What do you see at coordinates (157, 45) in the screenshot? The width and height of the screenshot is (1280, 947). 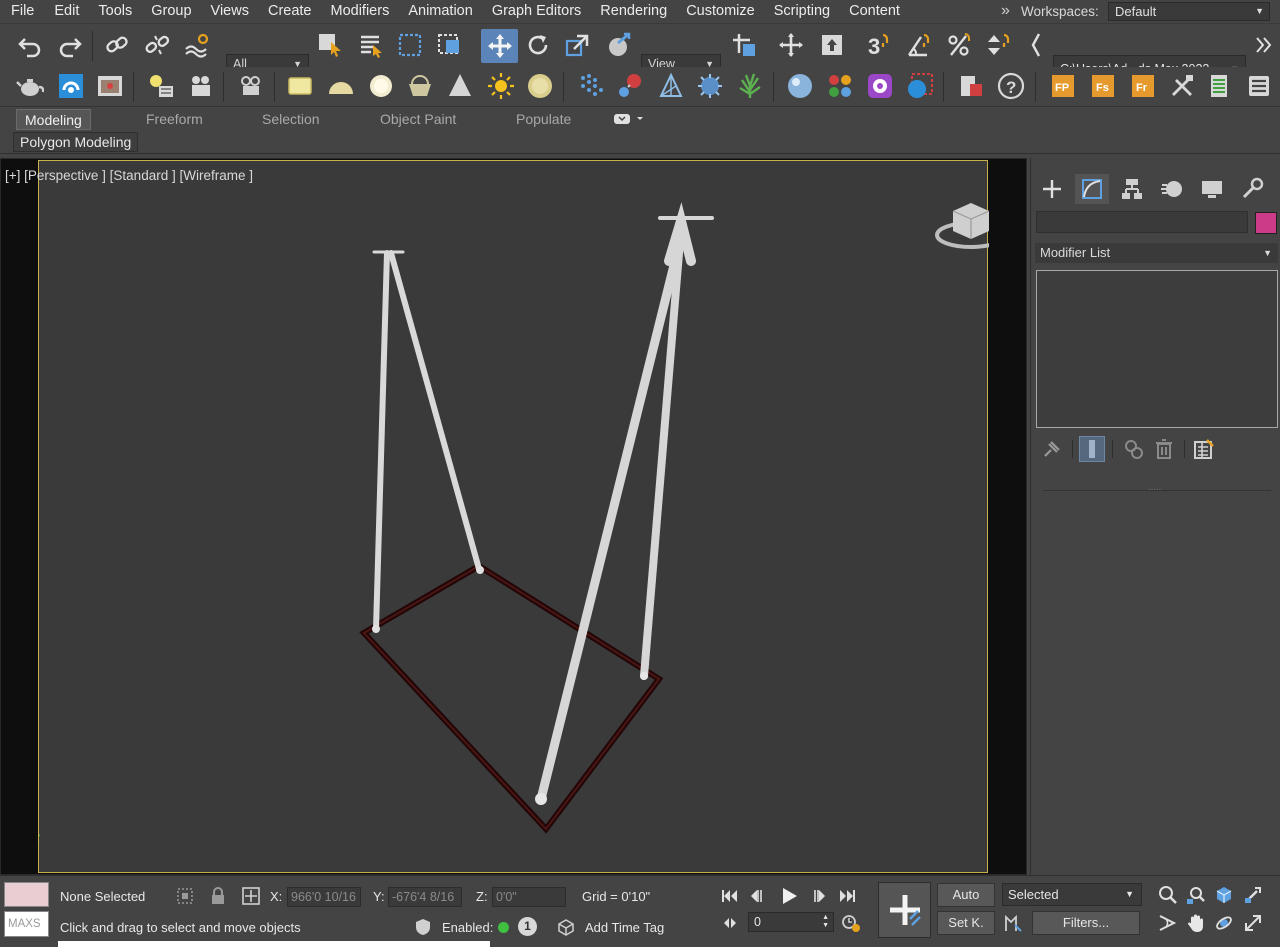 I see `unlink-button` at bounding box center [157, 45].